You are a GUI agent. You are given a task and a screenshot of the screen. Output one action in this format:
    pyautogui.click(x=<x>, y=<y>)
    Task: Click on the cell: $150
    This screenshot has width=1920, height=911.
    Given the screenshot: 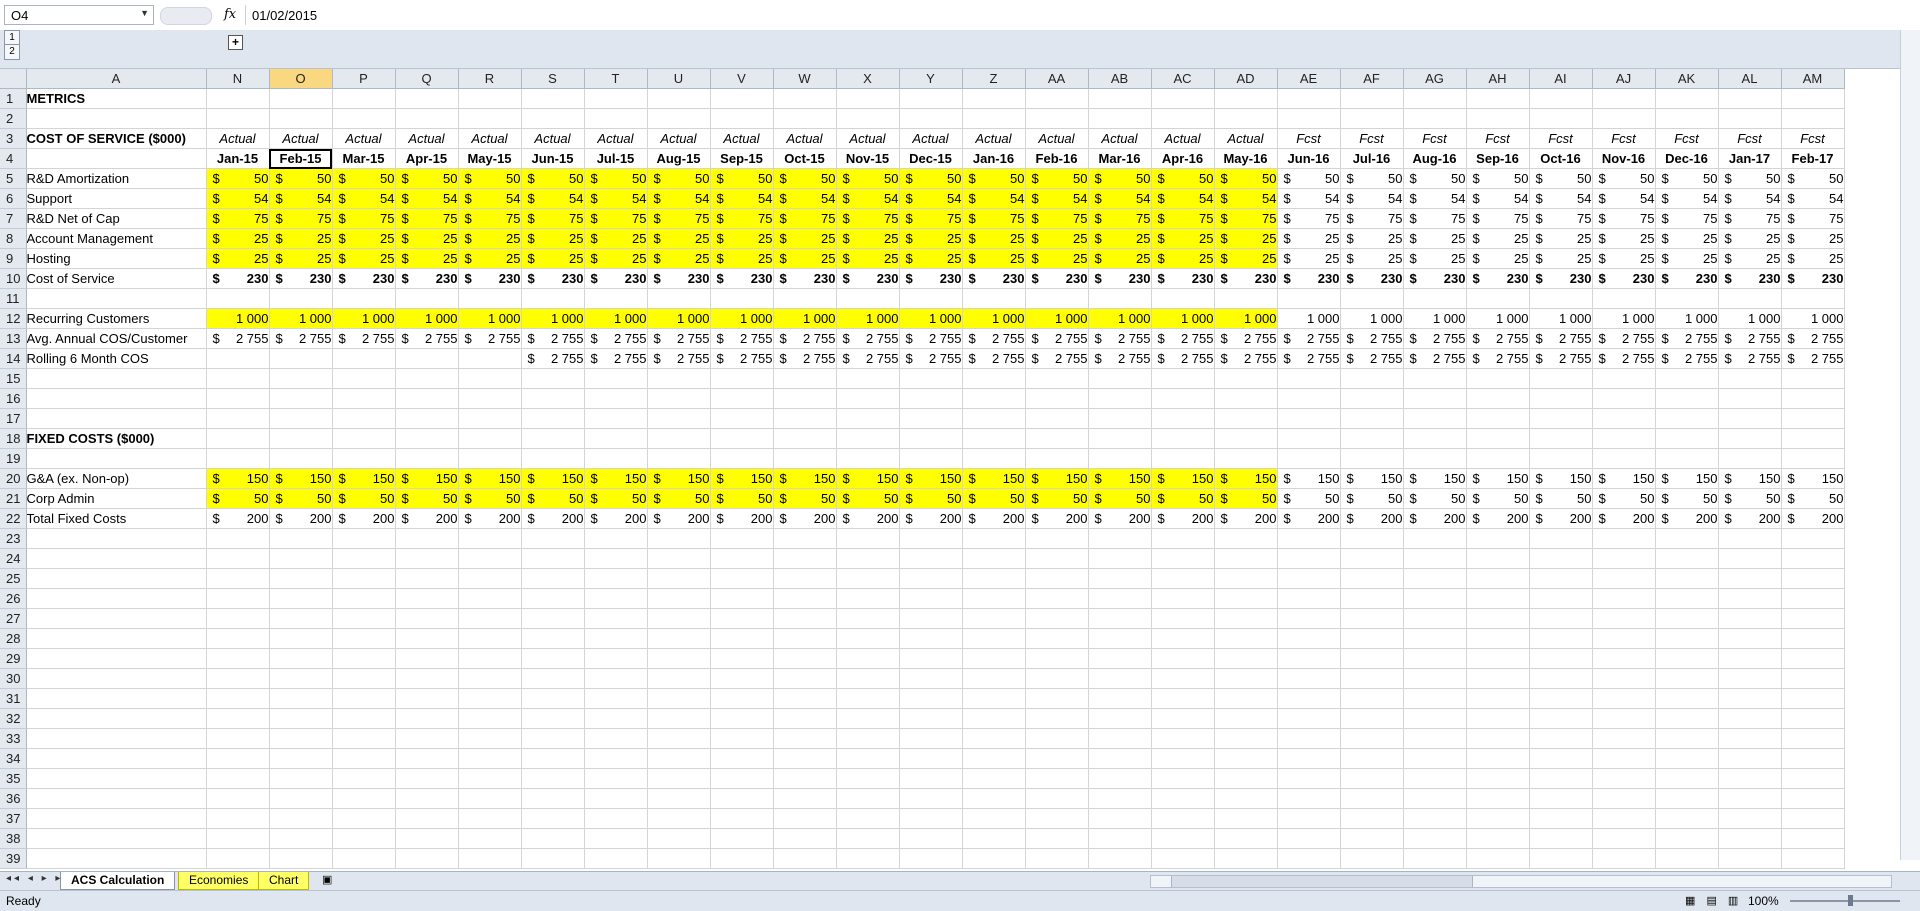 What is the action you would take?
    pyautogui.click(x=553, y=478)
    